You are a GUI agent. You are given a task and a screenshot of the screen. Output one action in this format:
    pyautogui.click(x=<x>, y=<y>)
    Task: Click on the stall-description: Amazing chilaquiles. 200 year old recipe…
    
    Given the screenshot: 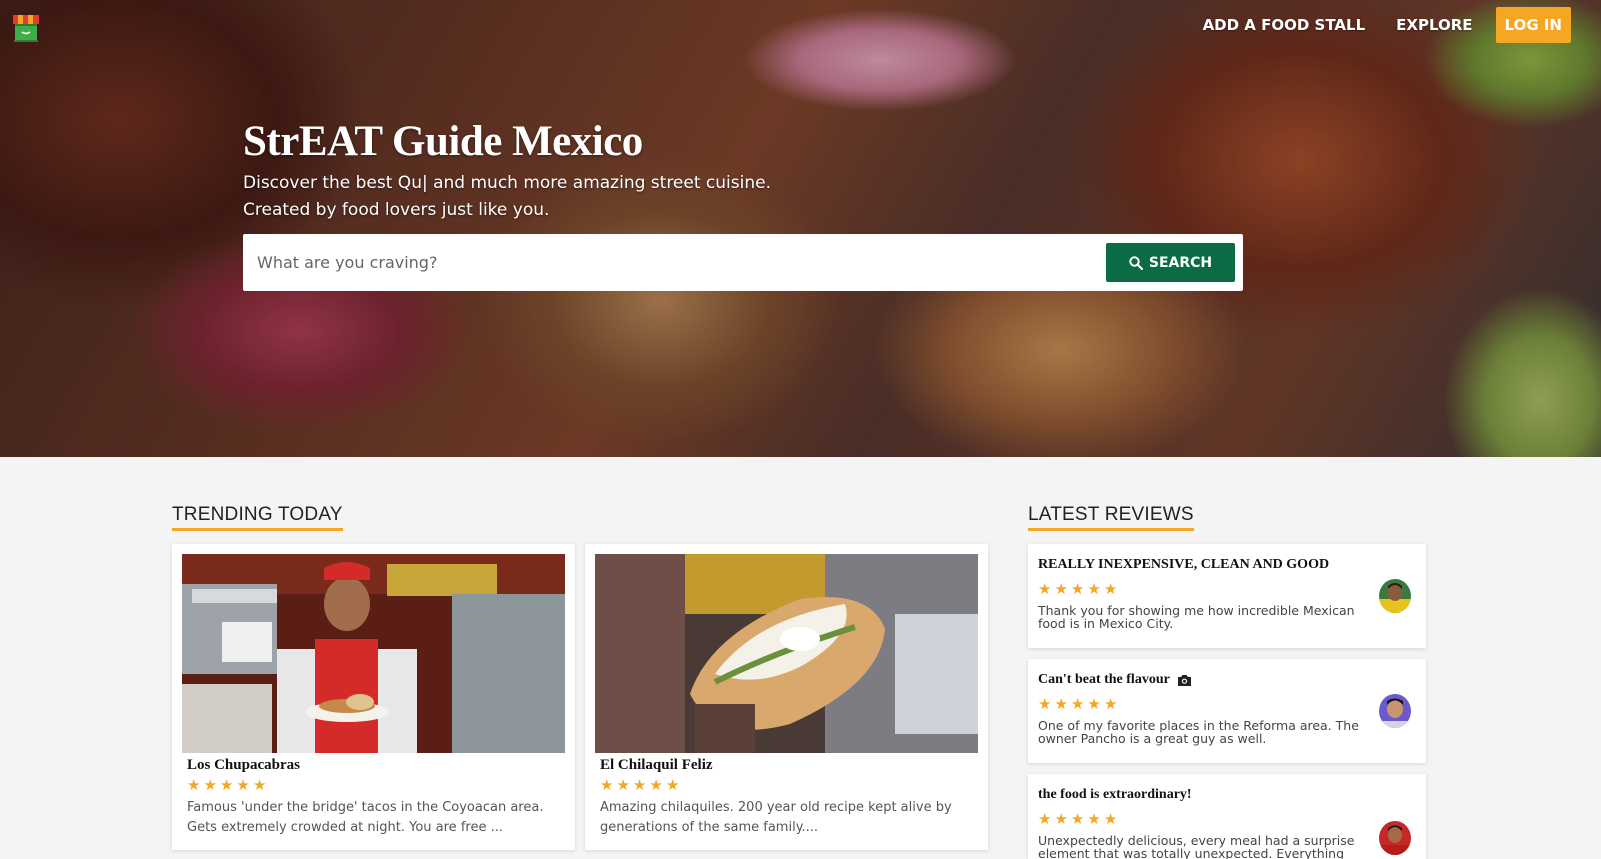 What is the action you would take?
    pyautogui.click(x=776, y=817)
    